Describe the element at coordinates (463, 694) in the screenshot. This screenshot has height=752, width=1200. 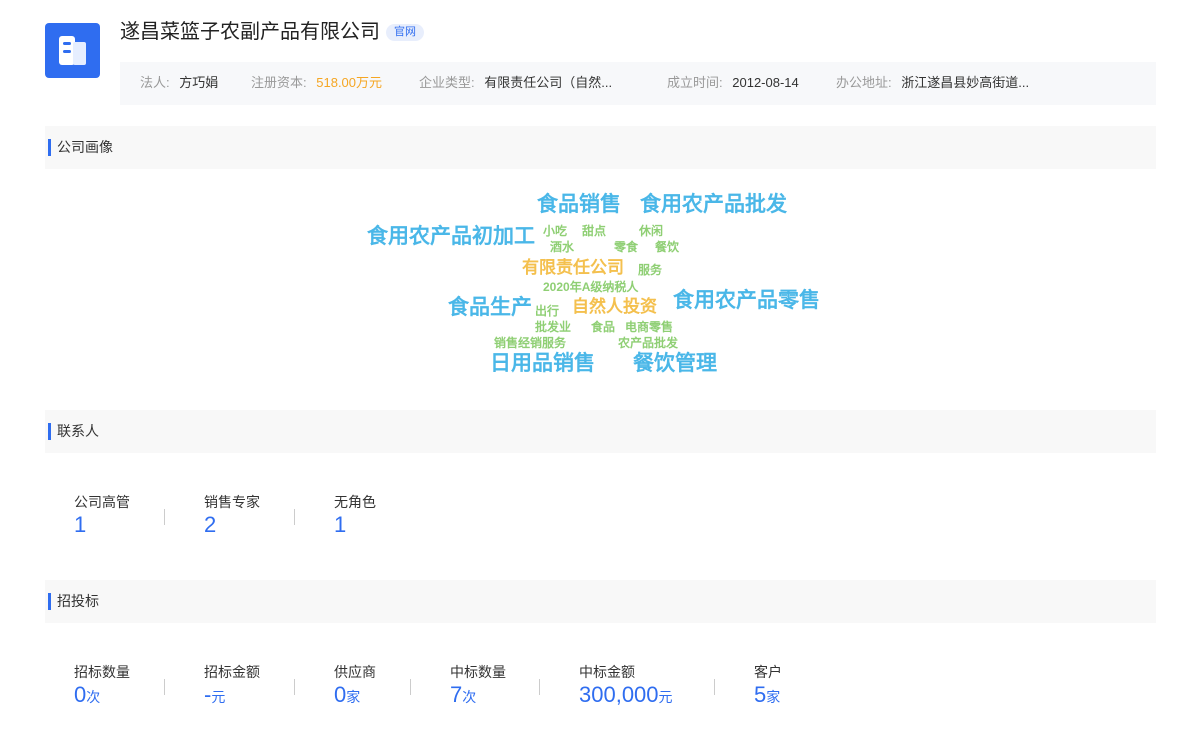
I see `stat-value: 7次` at that location.